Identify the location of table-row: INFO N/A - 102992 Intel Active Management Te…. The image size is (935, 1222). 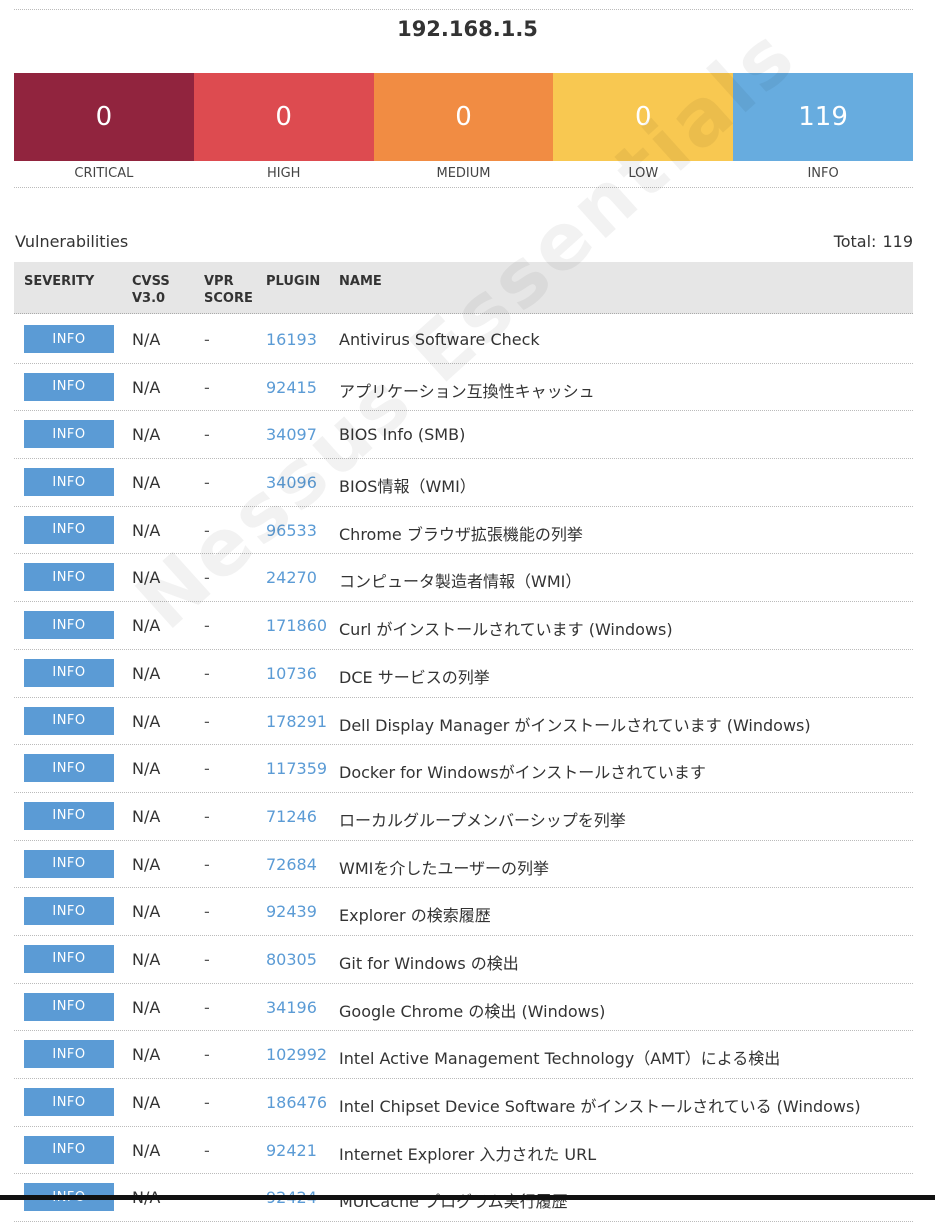
(463, 1055).